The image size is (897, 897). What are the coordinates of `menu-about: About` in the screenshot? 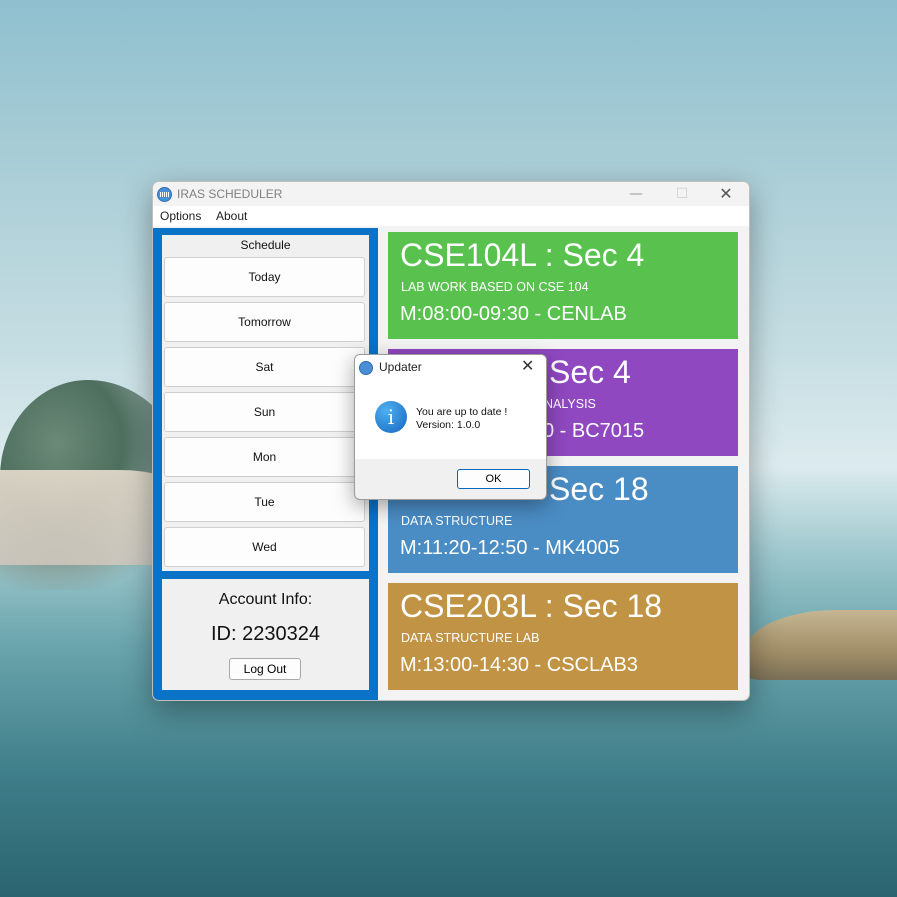 It's located at (231, 216).